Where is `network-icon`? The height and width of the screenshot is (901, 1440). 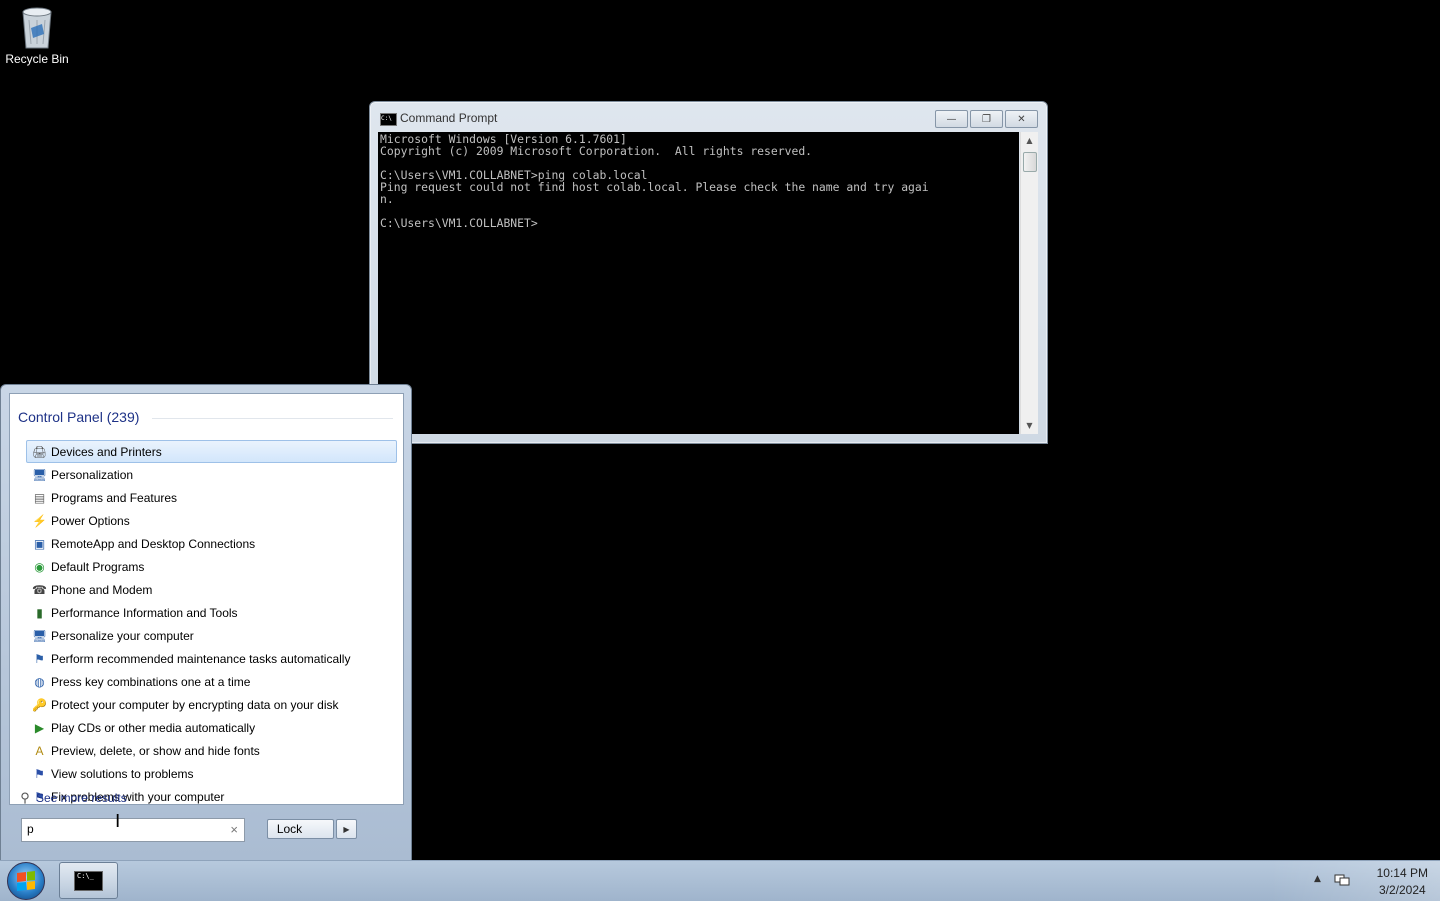
network-icon is located at coordinates (1342, 880).